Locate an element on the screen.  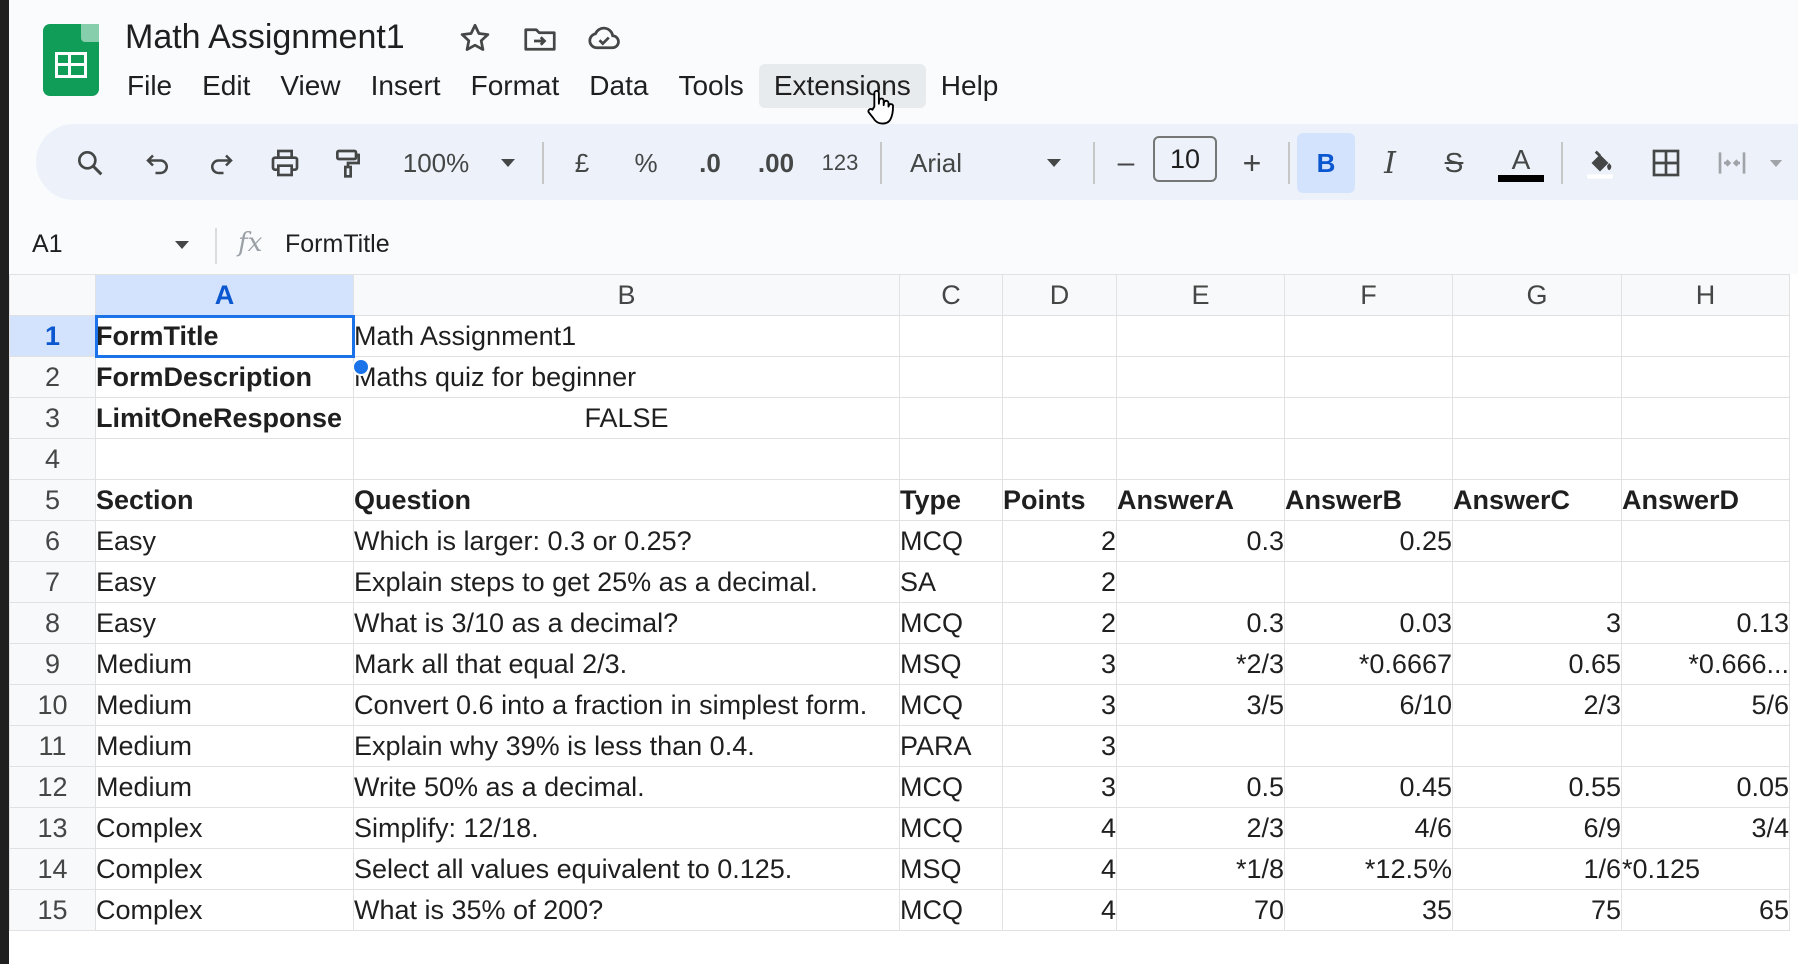
formula-input: FormTitle is located at coordinates (337, 244).